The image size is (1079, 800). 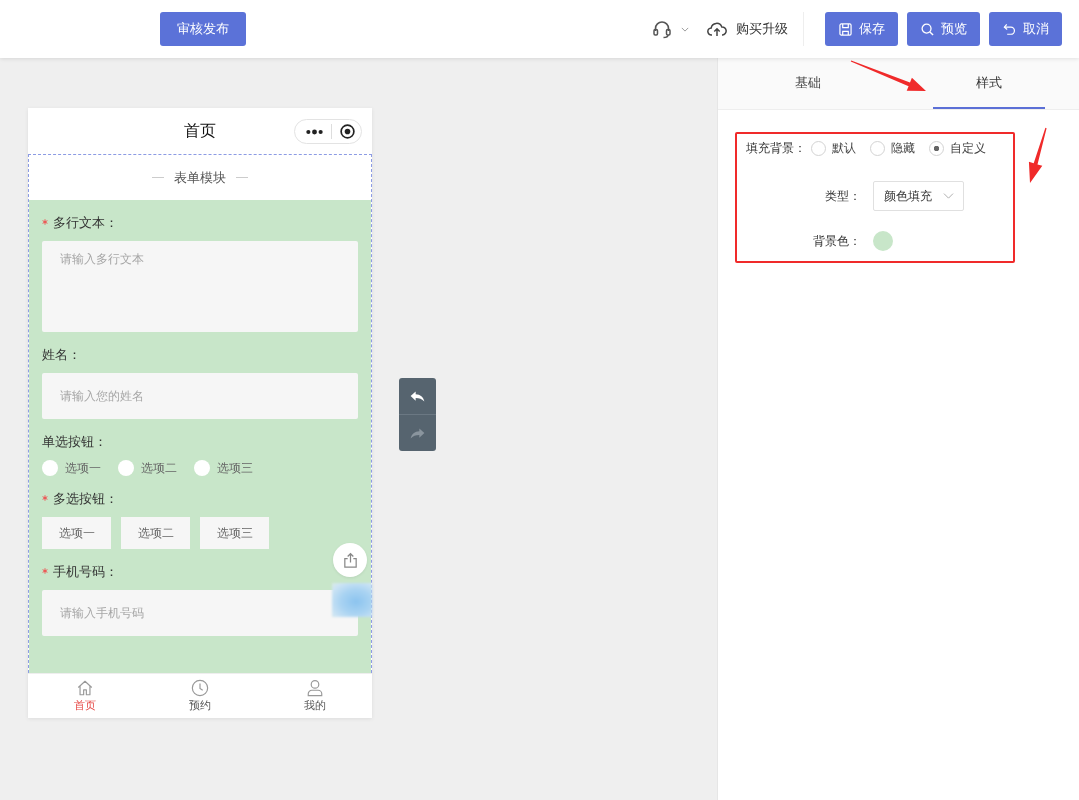 I want to click on field-label: 单选按钮：, so click(x=74, y=442).